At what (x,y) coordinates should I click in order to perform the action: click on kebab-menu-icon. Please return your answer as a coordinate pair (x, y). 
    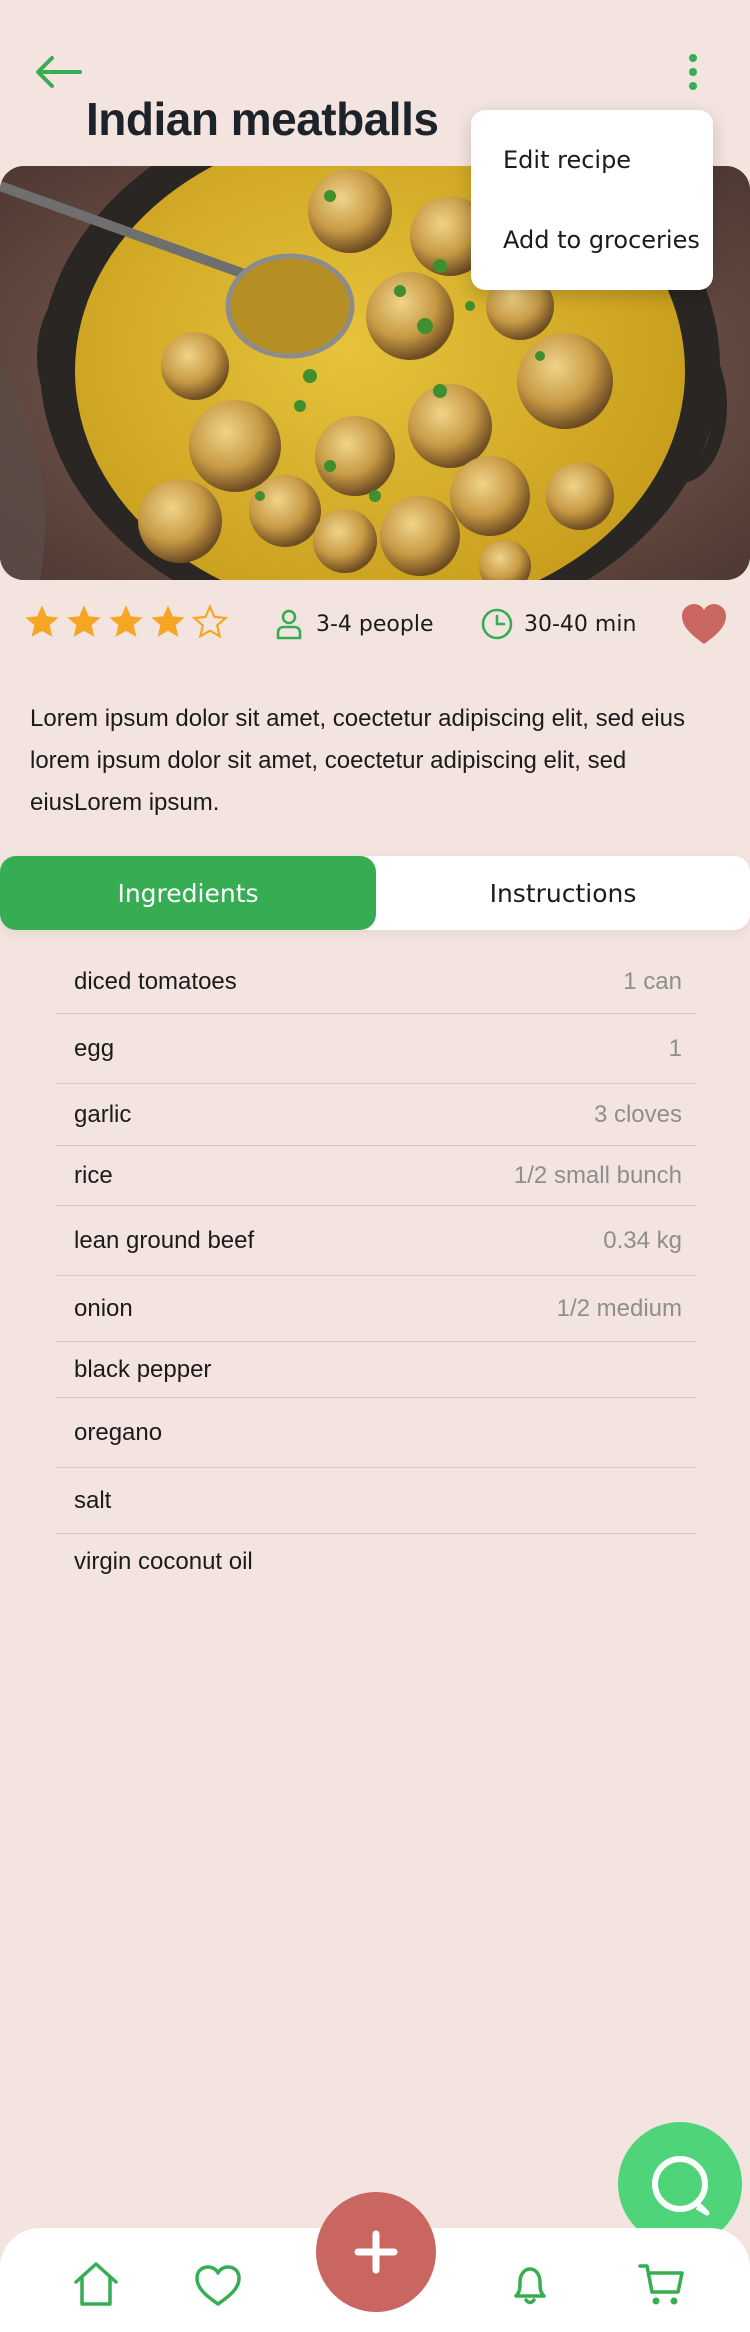
    Looking at the image, I should click on (693, 72).